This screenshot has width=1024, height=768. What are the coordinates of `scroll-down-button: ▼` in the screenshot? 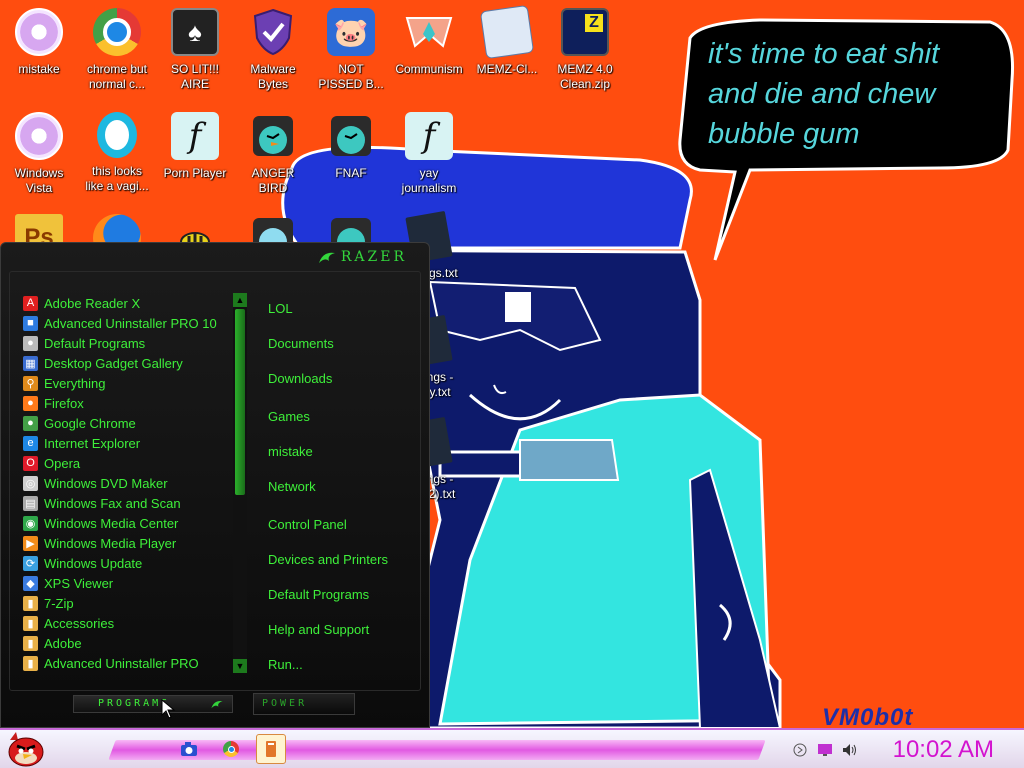 It's located at (240, 666).